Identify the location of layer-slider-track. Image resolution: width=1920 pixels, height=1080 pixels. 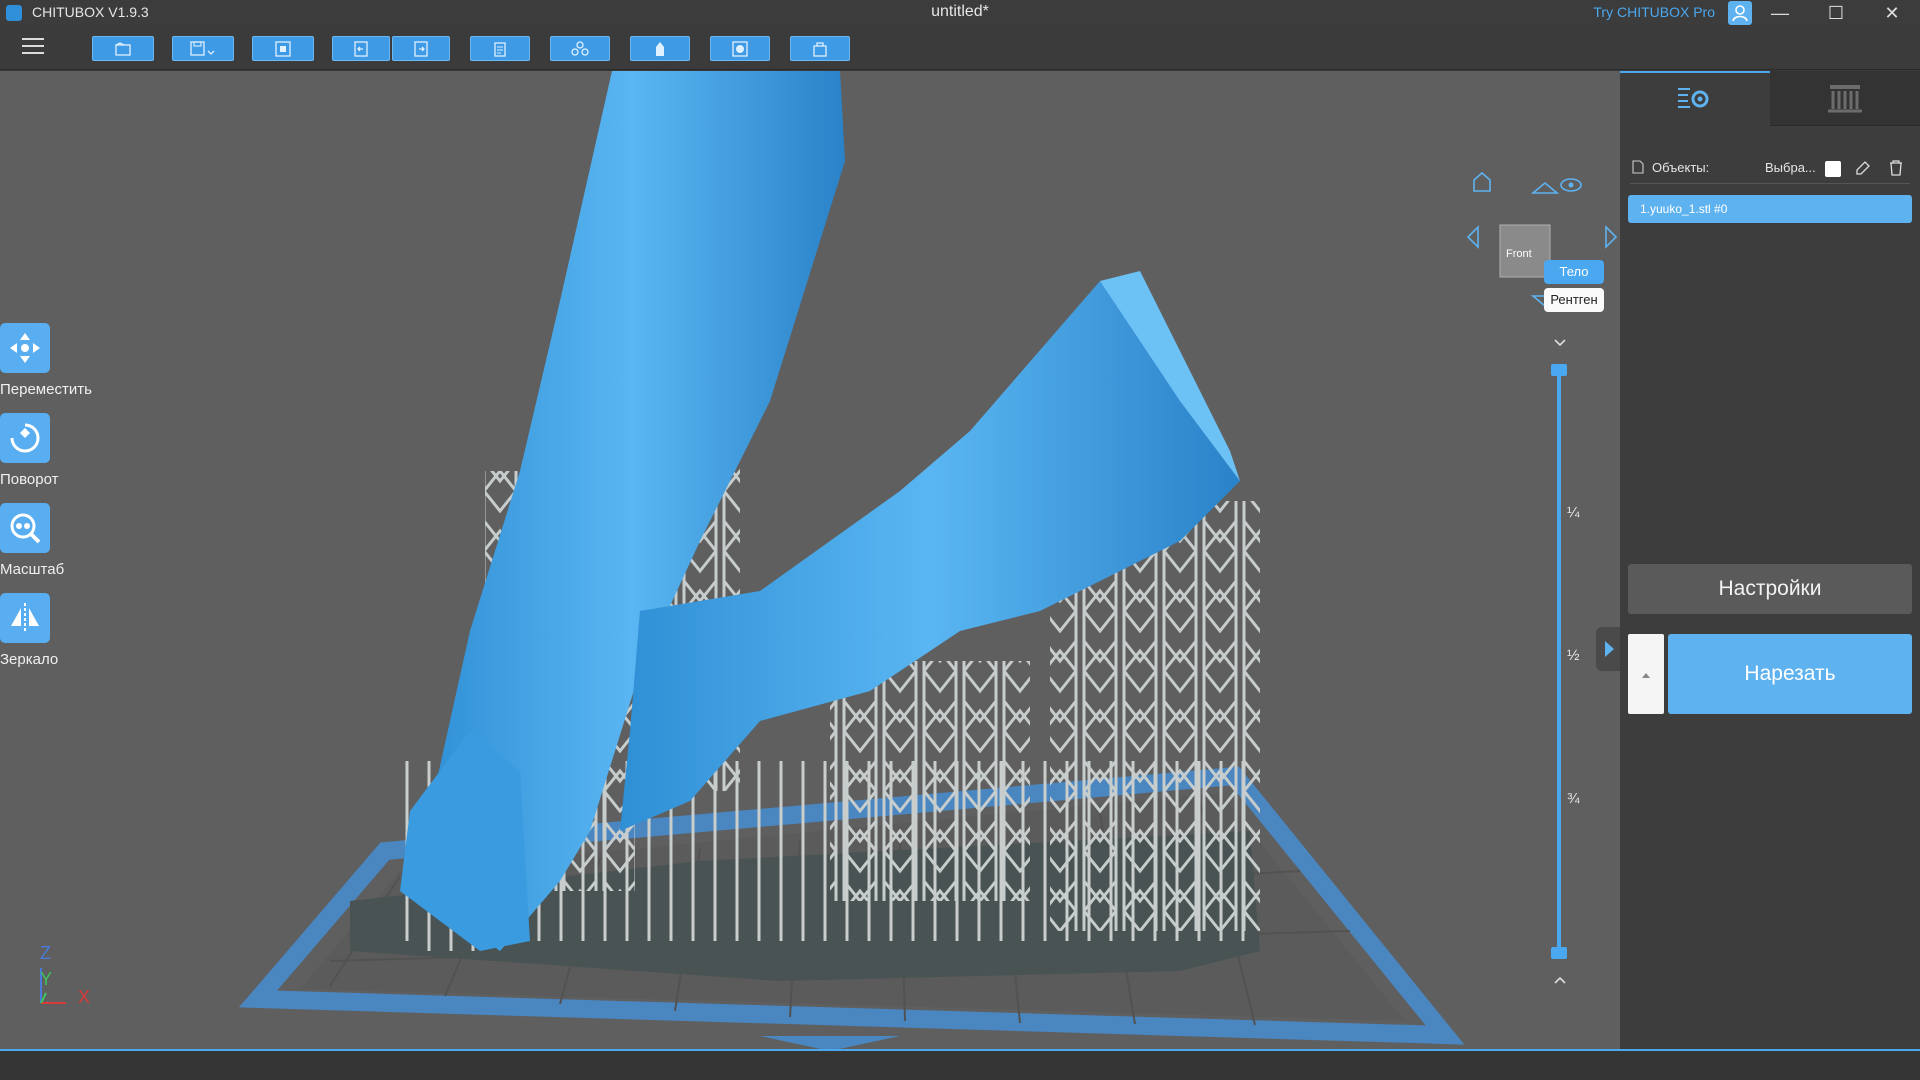
(1559, 664).